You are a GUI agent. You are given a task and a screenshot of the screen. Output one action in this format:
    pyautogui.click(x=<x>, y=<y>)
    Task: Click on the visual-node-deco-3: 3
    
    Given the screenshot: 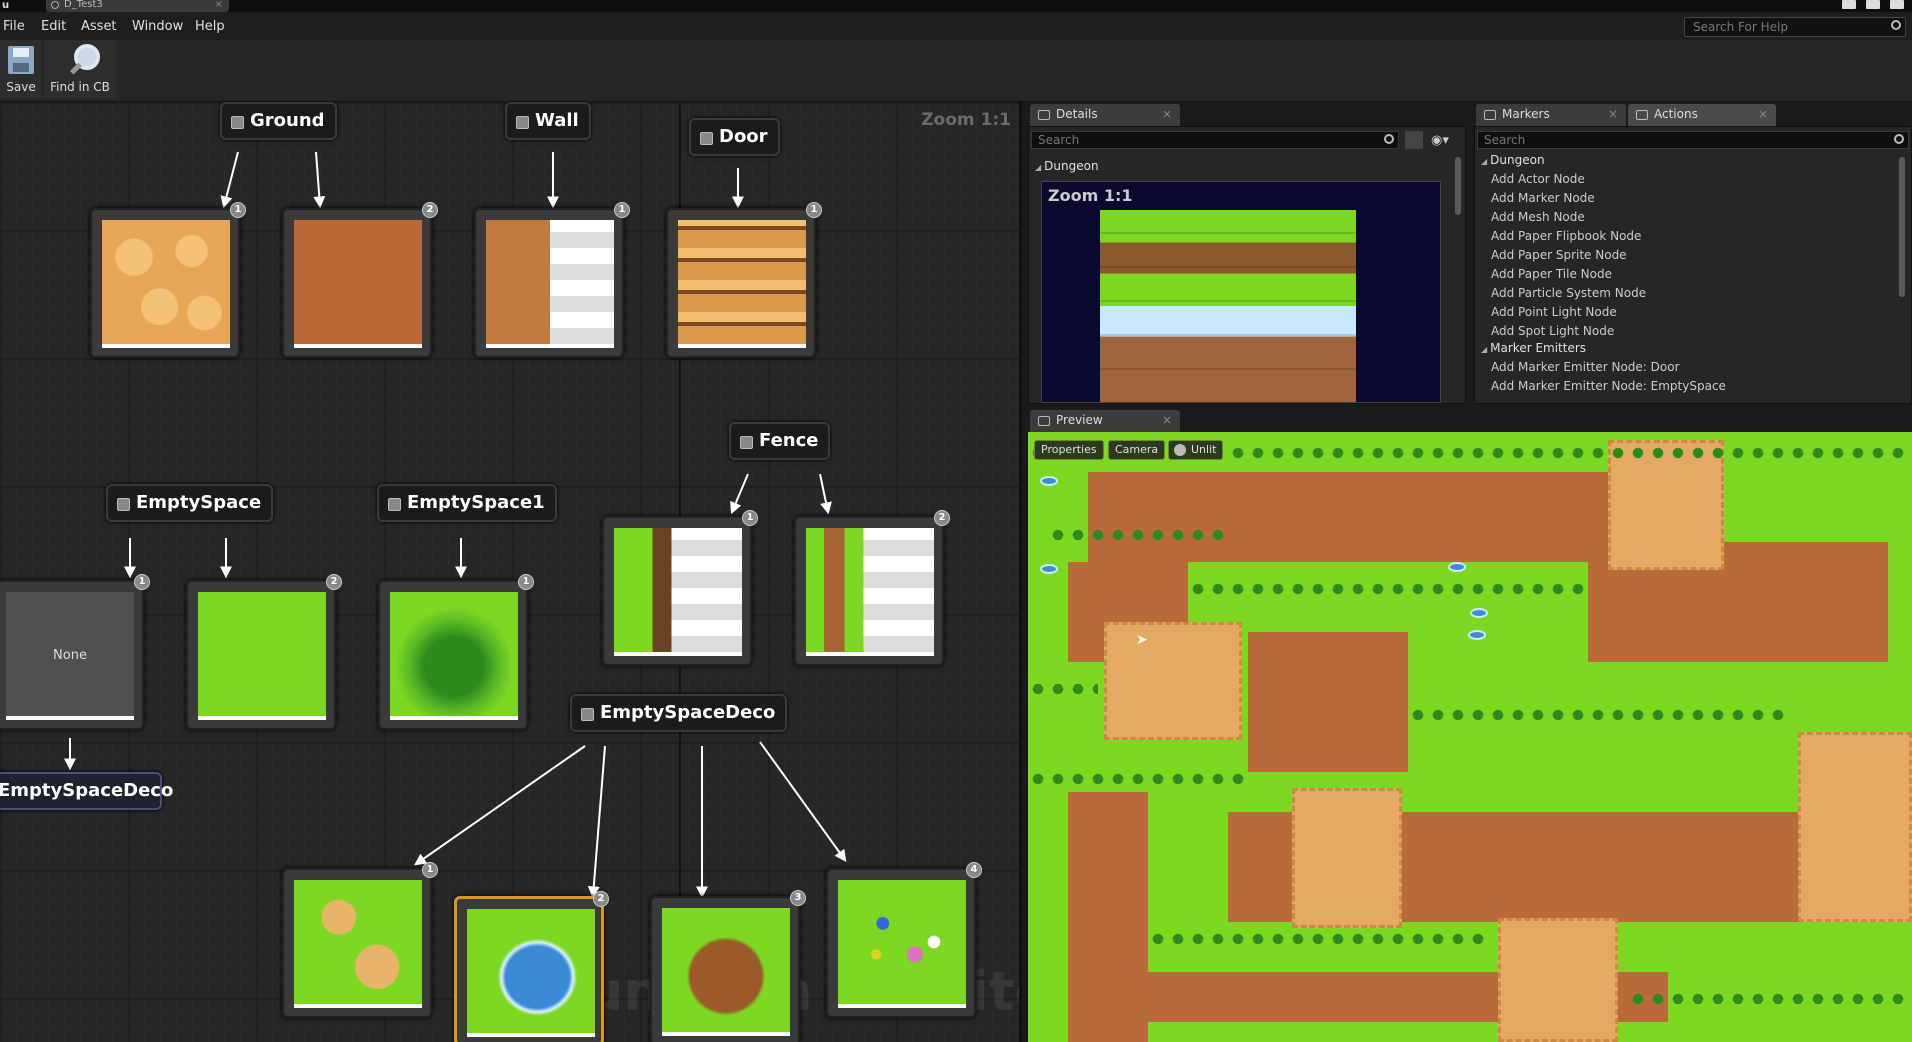 What is the action you would take?
    pyautogui.click(x=728, y=966)
    